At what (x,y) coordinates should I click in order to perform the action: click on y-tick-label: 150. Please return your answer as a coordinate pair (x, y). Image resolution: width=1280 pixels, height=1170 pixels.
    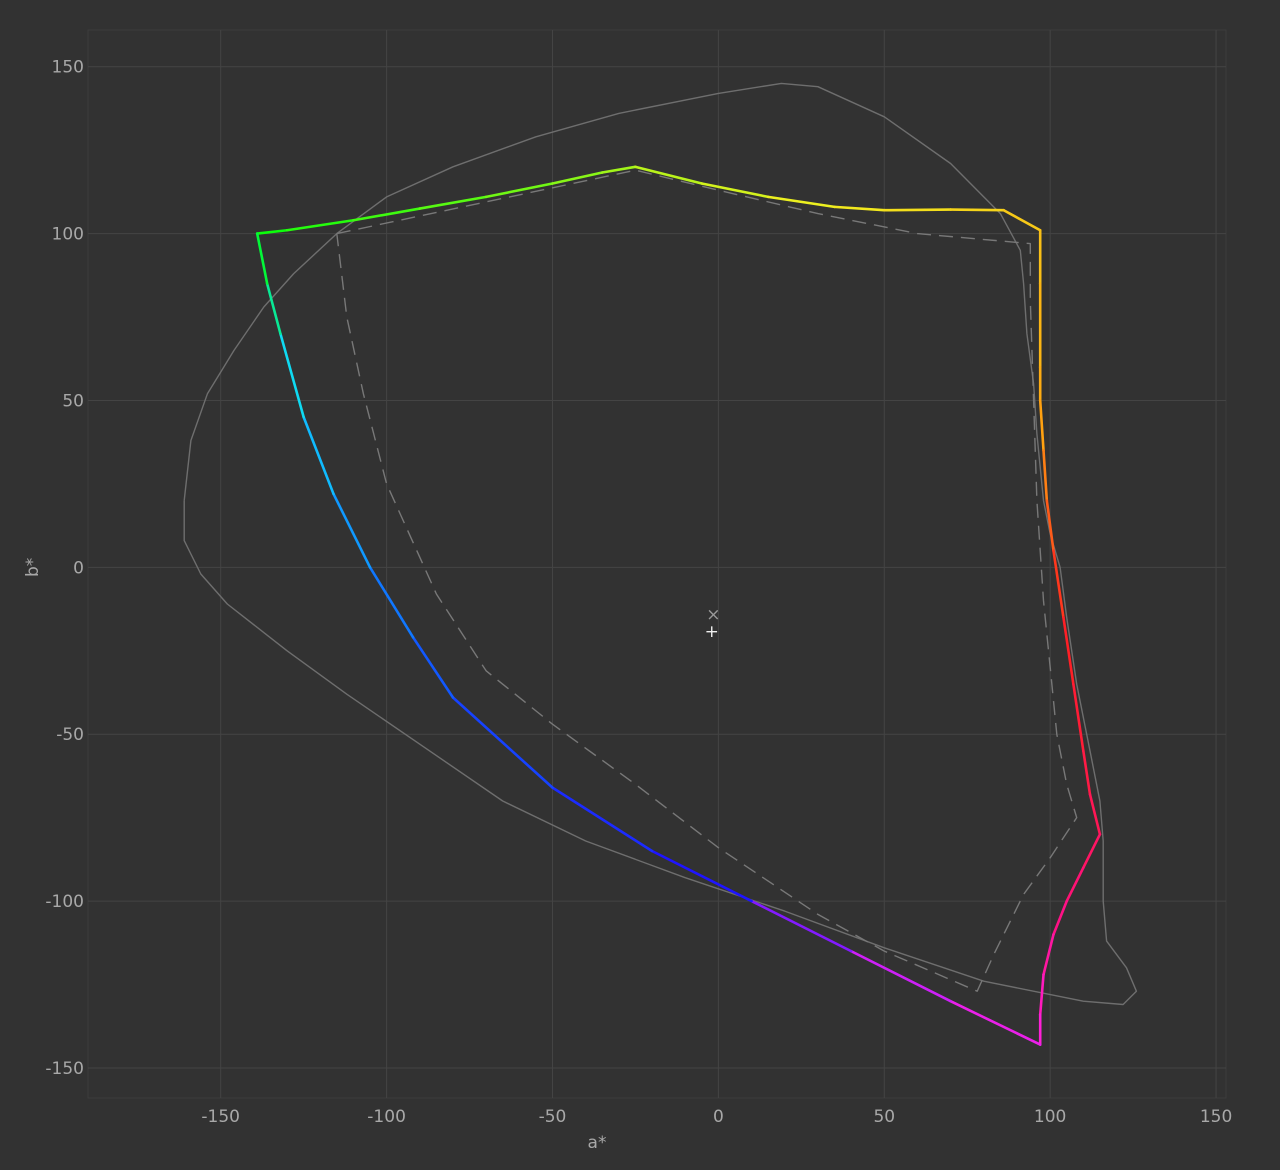
    Looking at the image, I should click on (68, 68).